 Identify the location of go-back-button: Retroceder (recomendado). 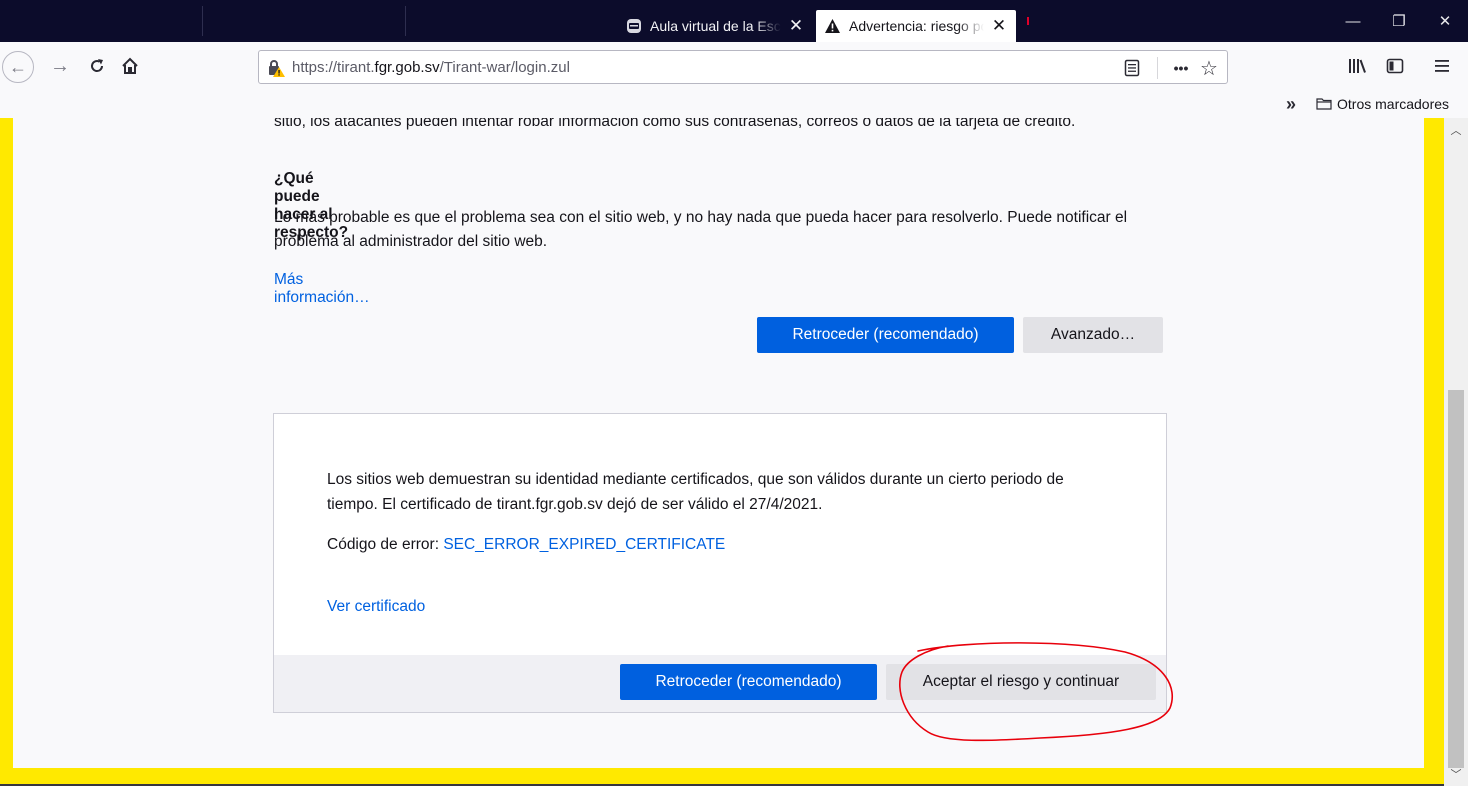
(885, 335).